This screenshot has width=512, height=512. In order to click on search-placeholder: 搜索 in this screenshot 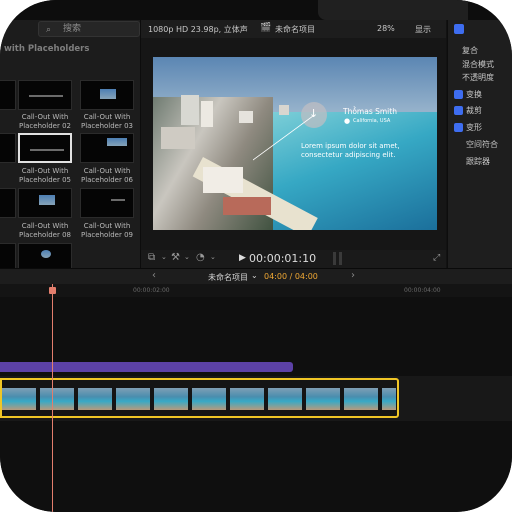, I will do `click(72, 29)`.